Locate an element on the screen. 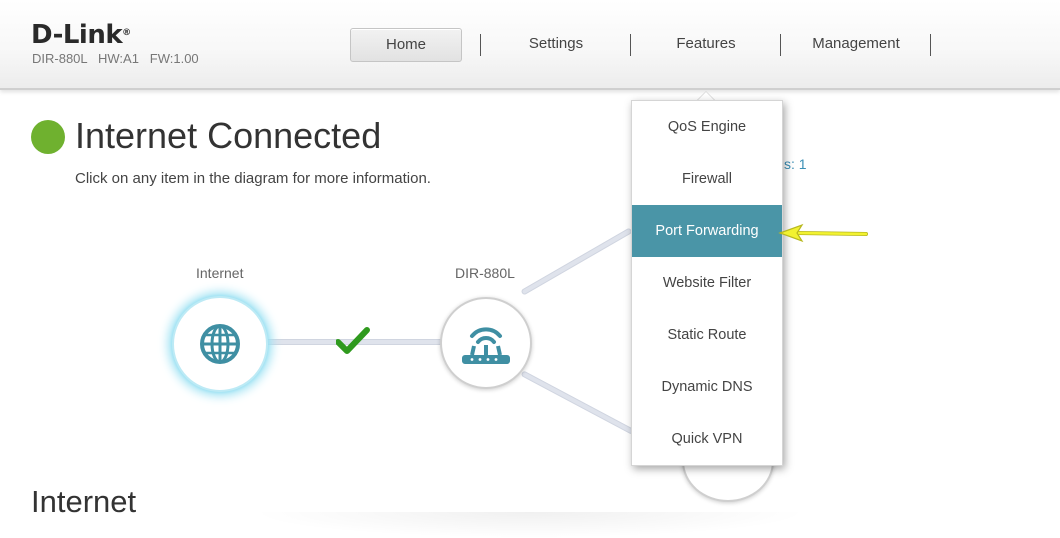 Image resolution: width=1060 pixels, height=538 pixels. menu-item-website-filter: Website Filter is located at coordinates (707, 283).